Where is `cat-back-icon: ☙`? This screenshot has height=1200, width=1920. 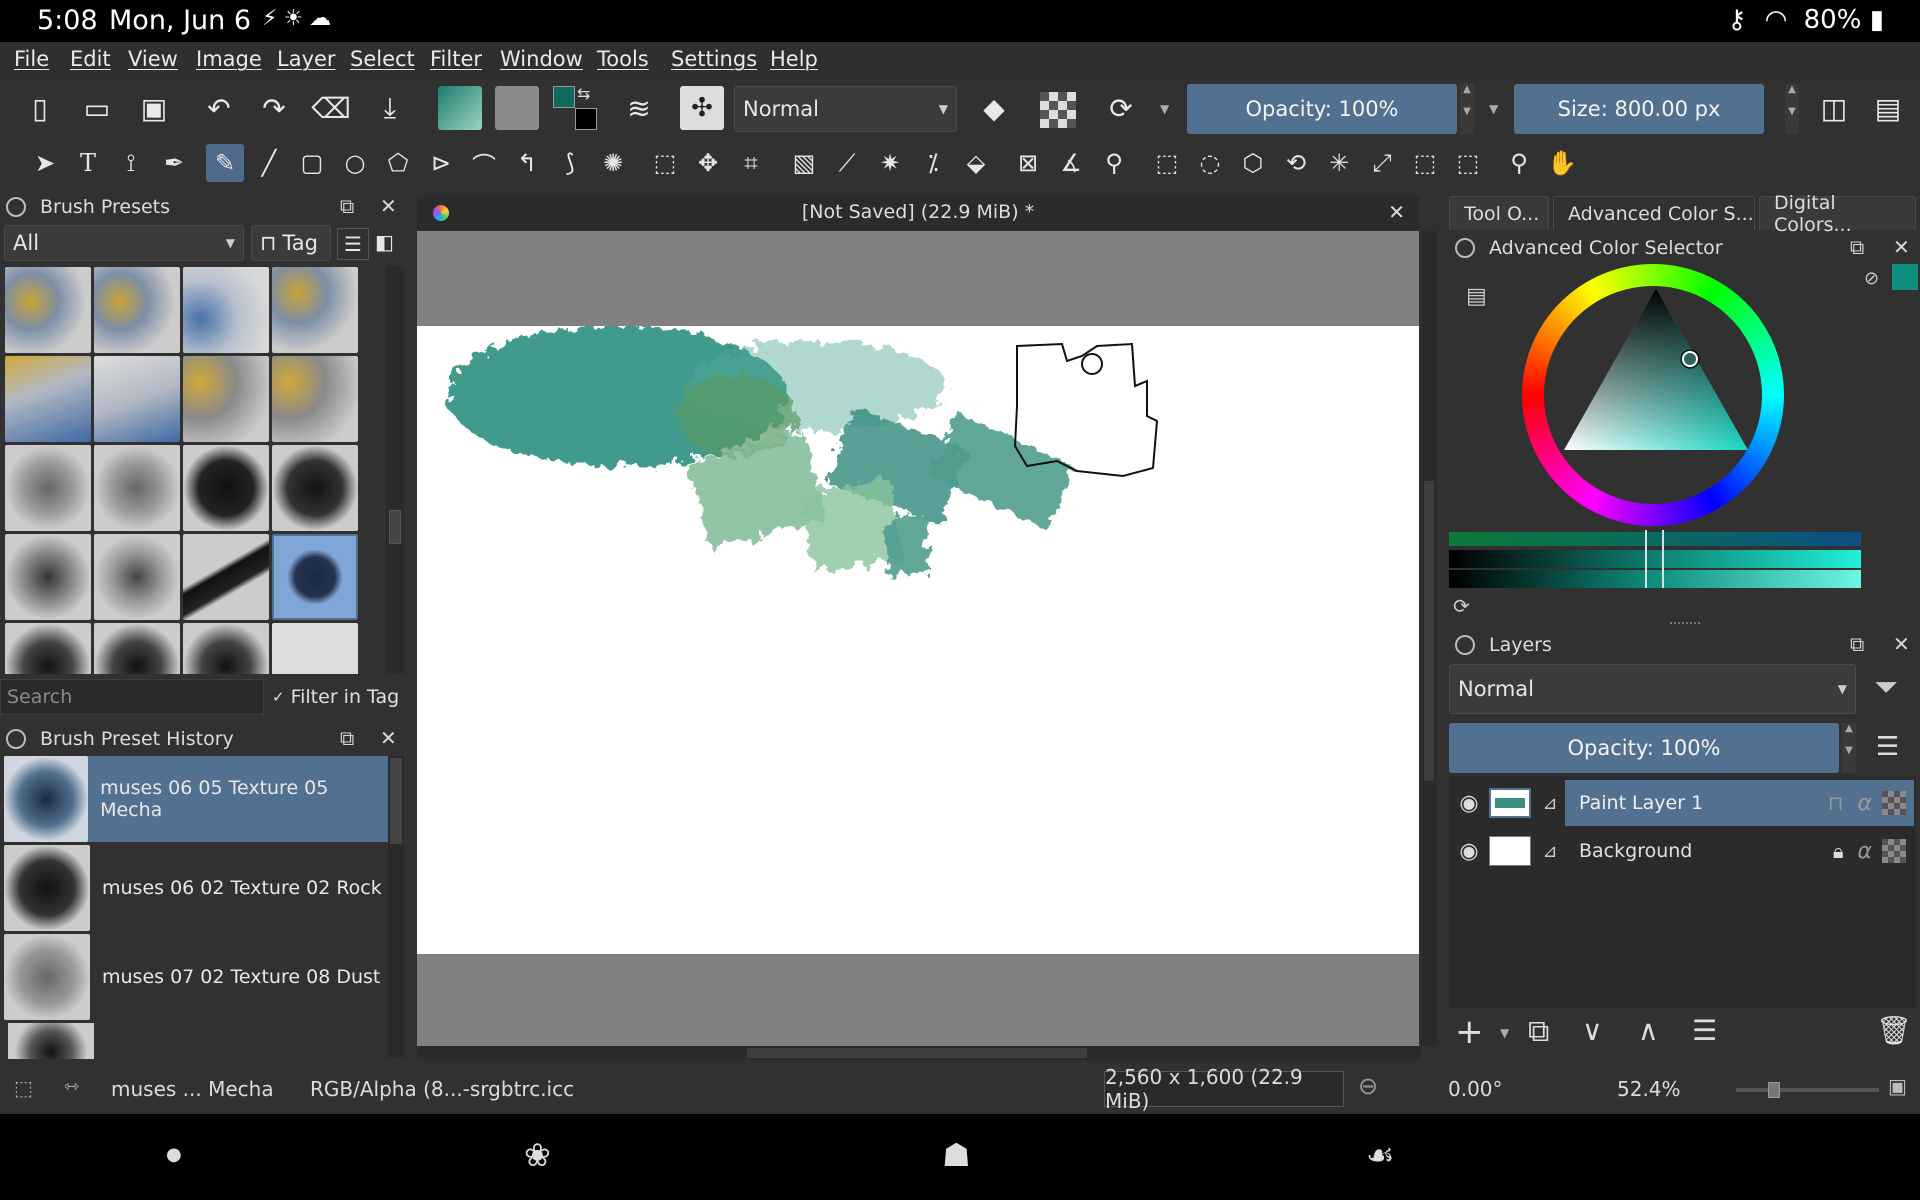 cat-back-icon: ☙ is located at coordinates (1380, 1155).